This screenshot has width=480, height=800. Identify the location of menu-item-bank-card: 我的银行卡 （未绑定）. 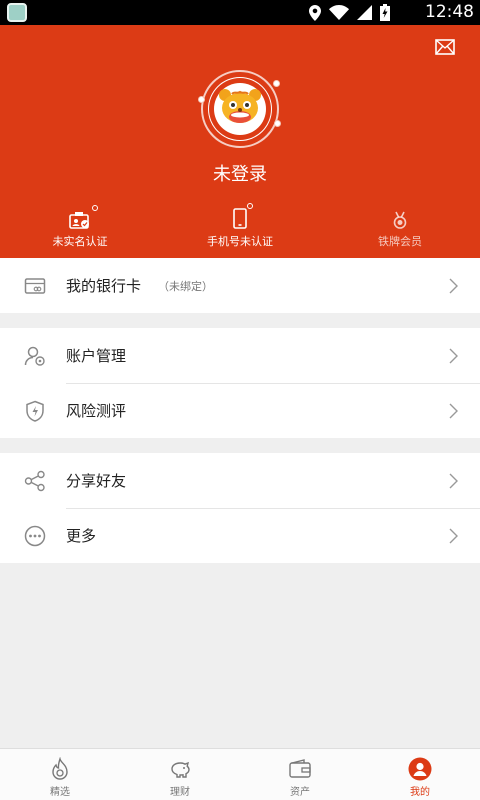
(240, 285).